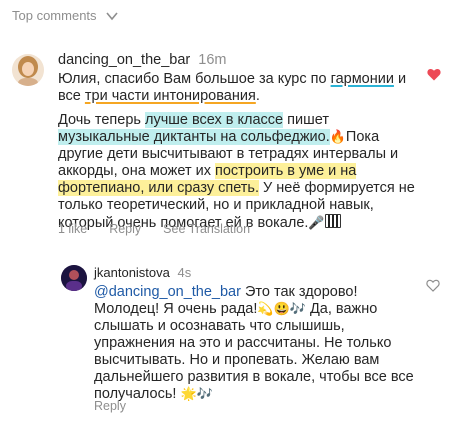  Describe the element at coordinates (132, 272) in the screenshot. I see `reply-username: jkantonistova` at that location.